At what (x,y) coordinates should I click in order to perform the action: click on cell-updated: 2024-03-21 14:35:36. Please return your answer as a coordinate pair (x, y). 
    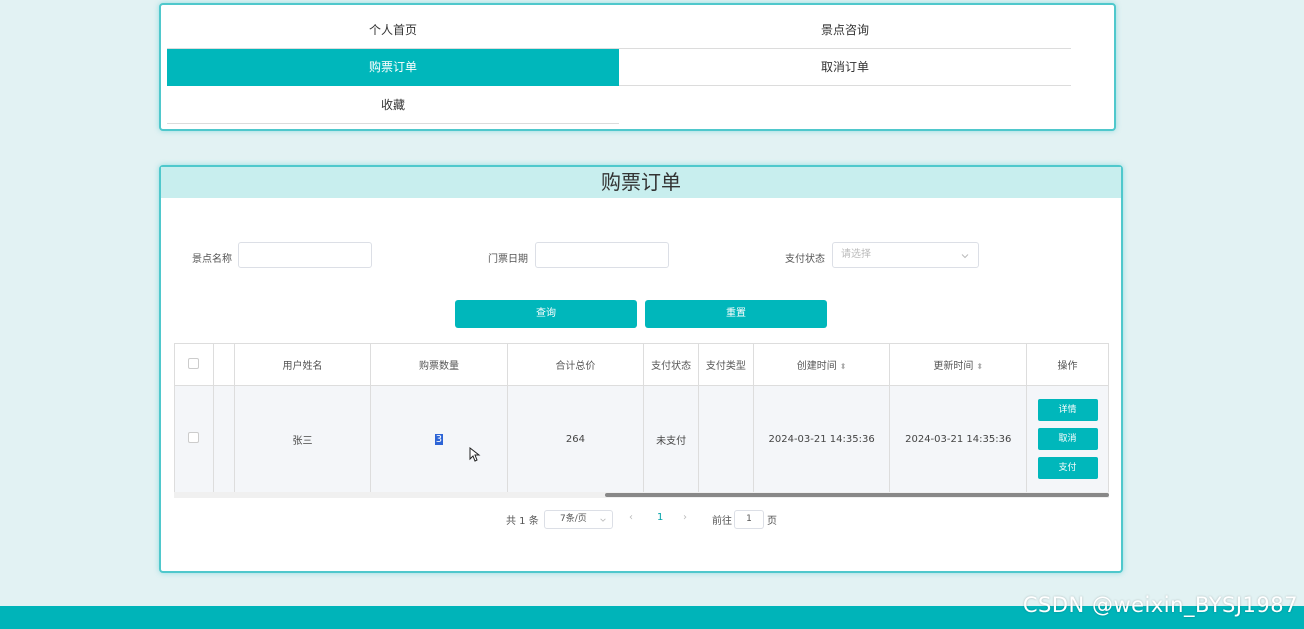
    Looking at the image, I should click on (958, 439).